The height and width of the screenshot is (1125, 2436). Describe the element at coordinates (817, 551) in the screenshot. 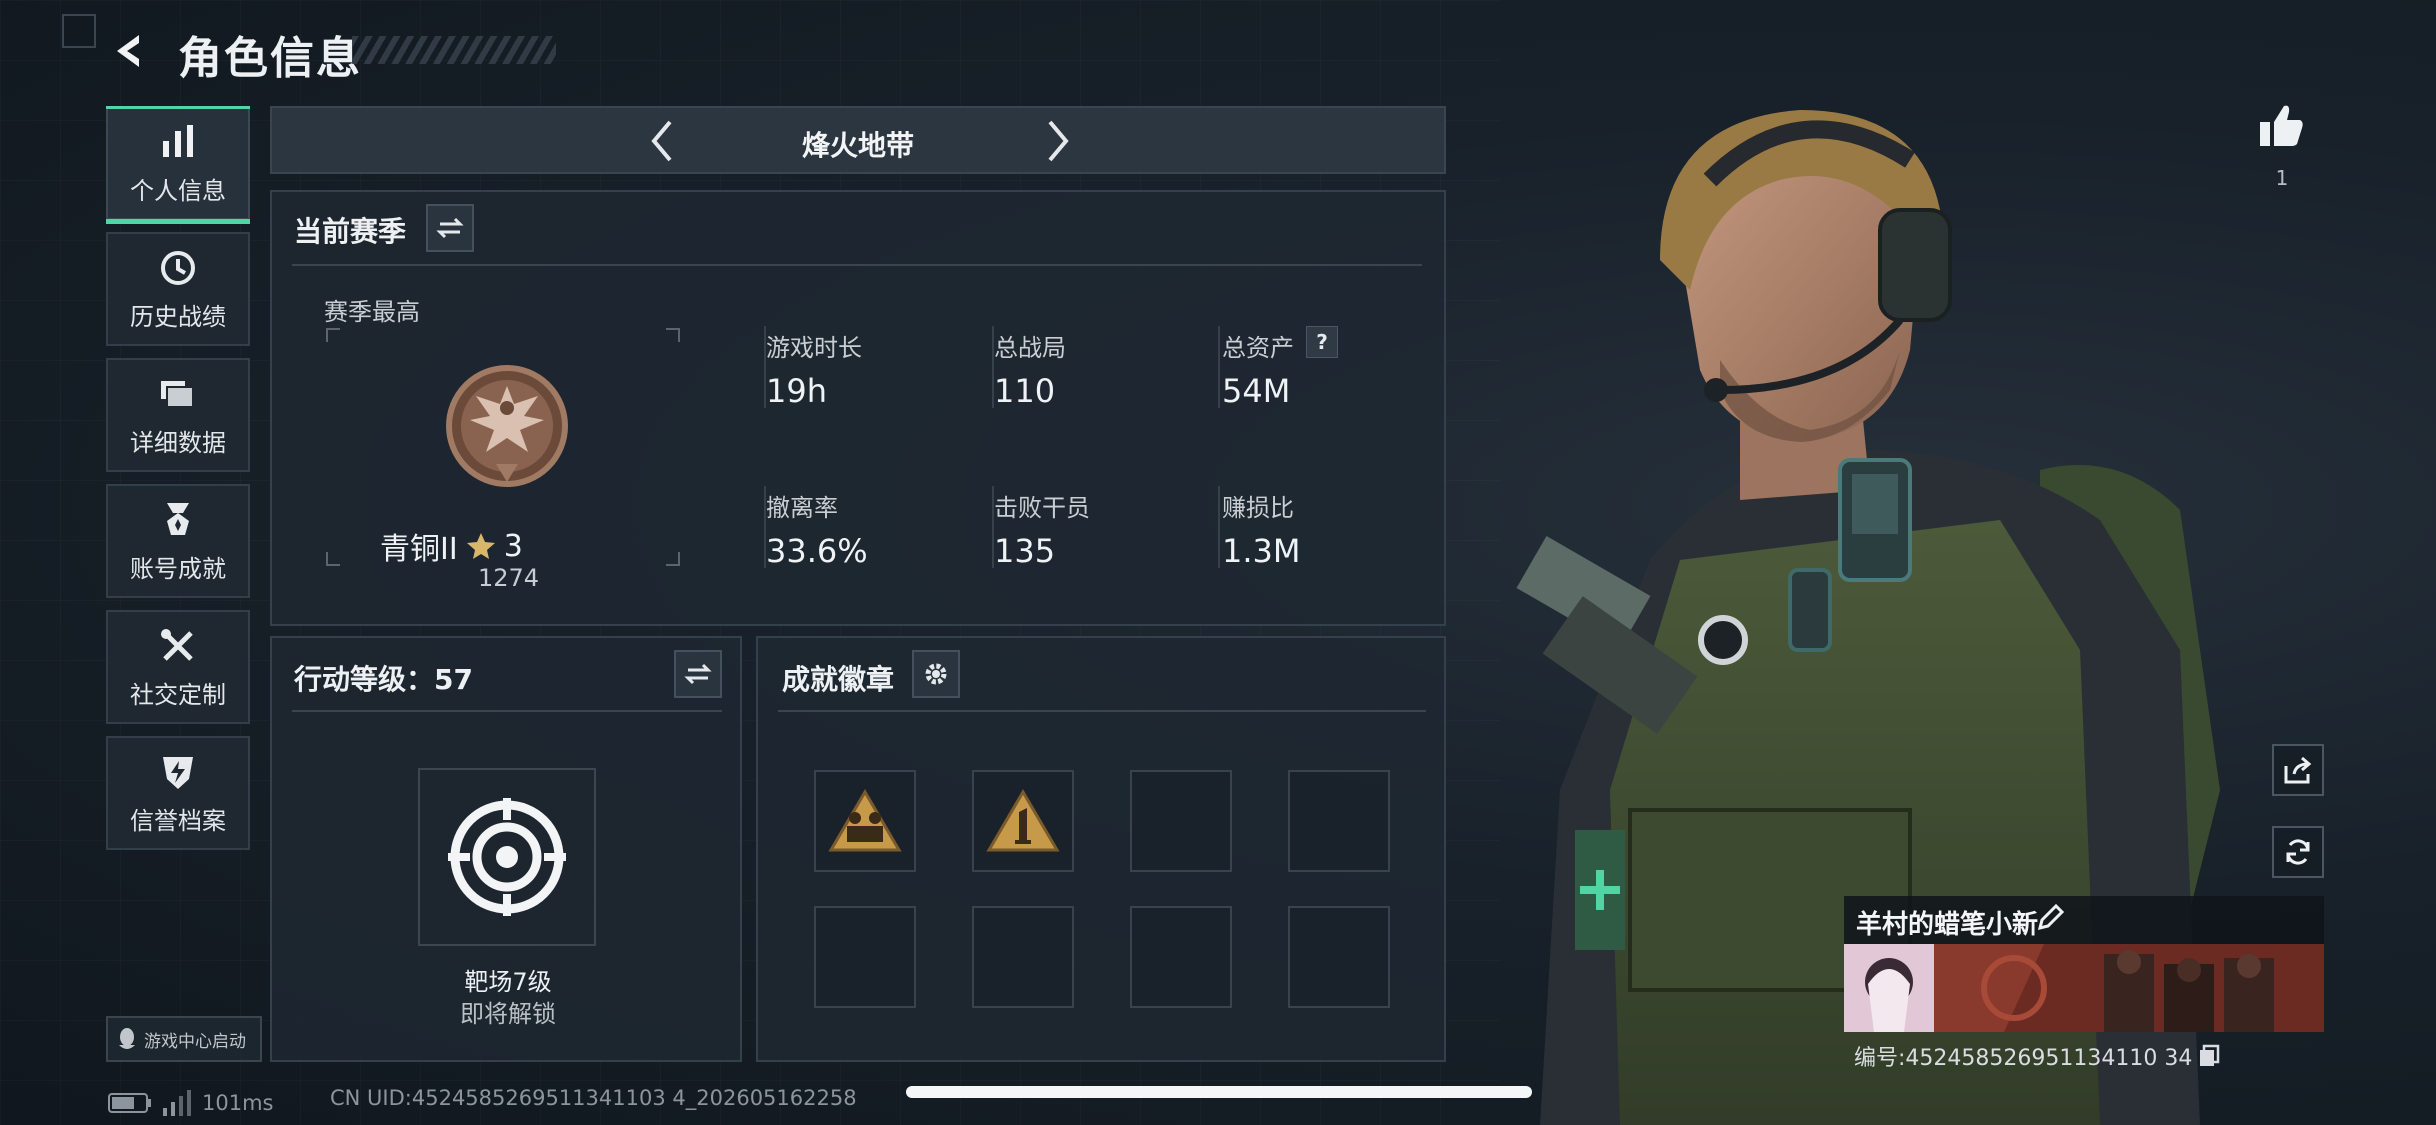

I see `stat-value-extraction-rate: 33.6%` at that location.